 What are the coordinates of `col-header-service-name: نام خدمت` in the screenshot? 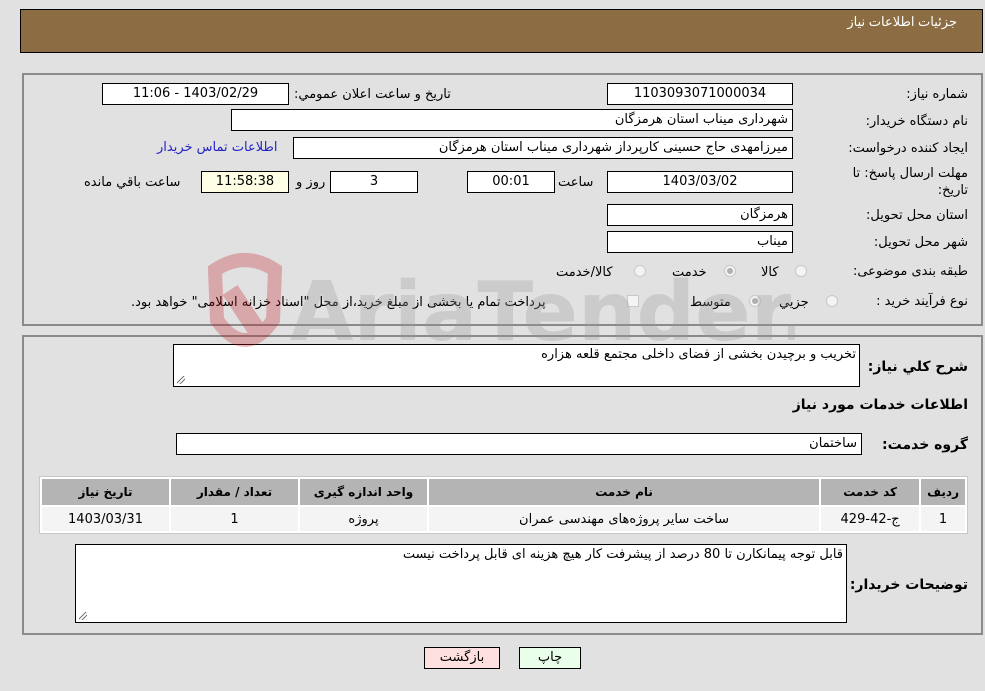 It's located at (624, 492).